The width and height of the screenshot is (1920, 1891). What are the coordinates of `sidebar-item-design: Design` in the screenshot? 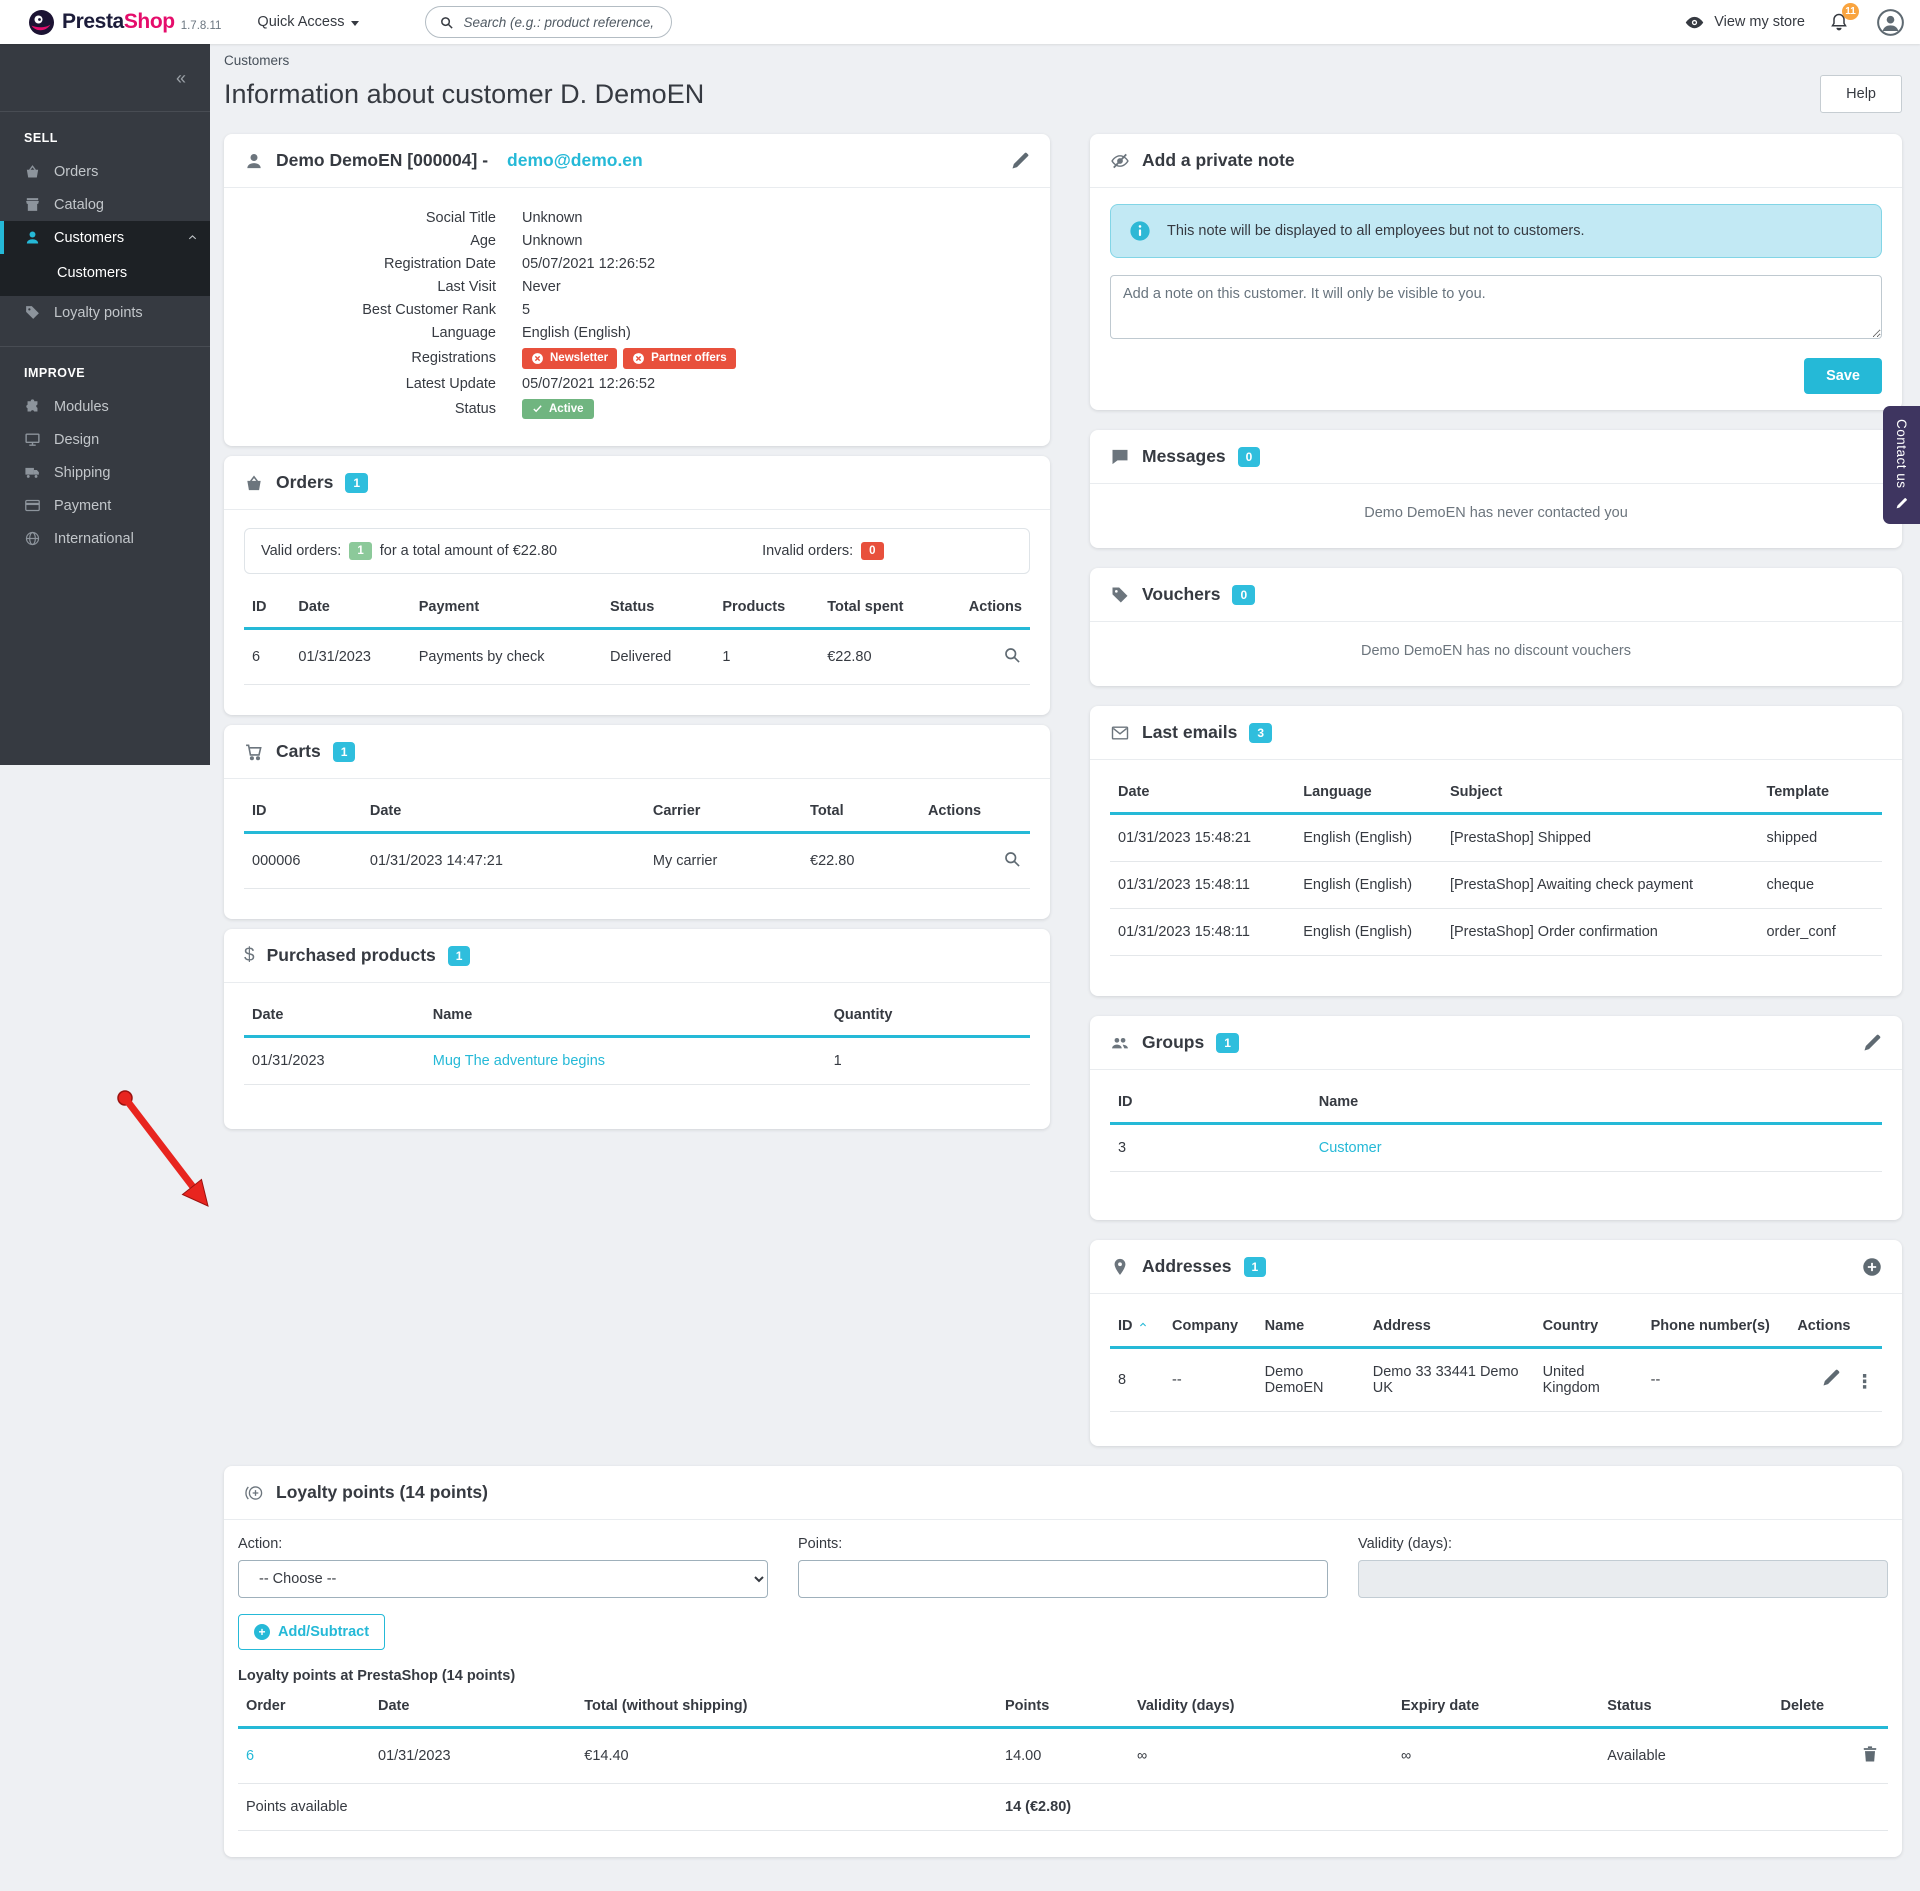 It's located at (105, 439).